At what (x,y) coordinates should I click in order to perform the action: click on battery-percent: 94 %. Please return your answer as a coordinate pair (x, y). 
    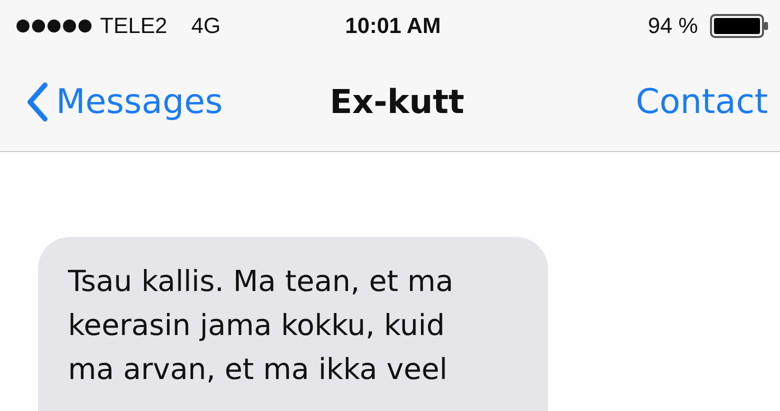
    Looking at the image, I should click on (673, 26).